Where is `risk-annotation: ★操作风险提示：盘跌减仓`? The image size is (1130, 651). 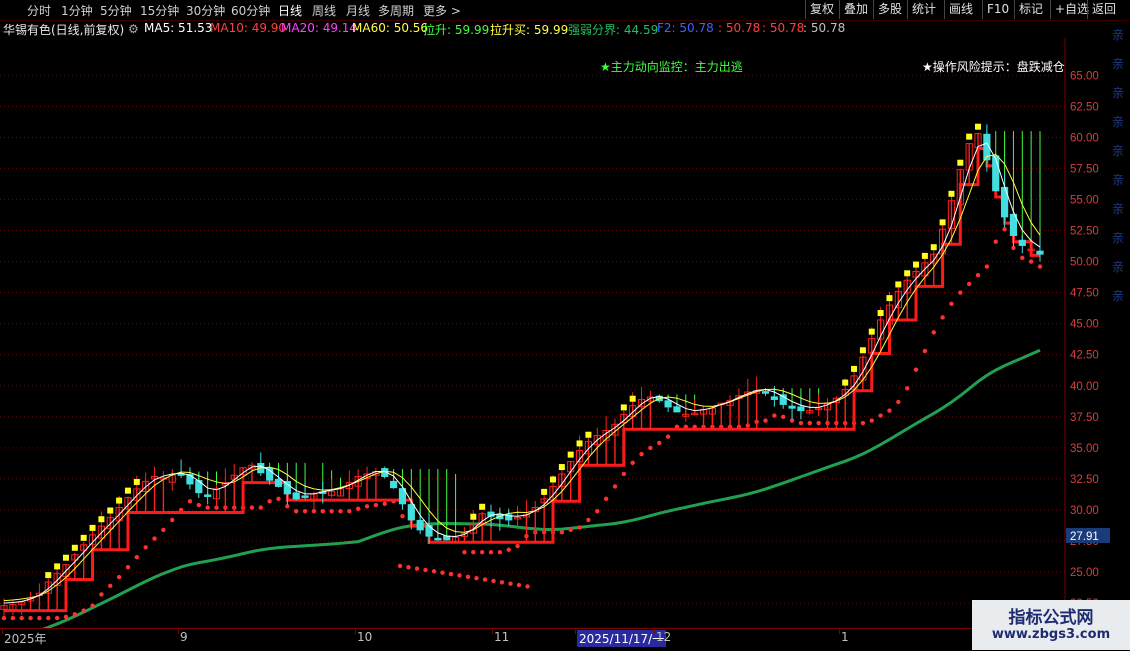 risk-annotation: ★操作风险提示：盘跌减仓 is located at coordinates (993, 66).